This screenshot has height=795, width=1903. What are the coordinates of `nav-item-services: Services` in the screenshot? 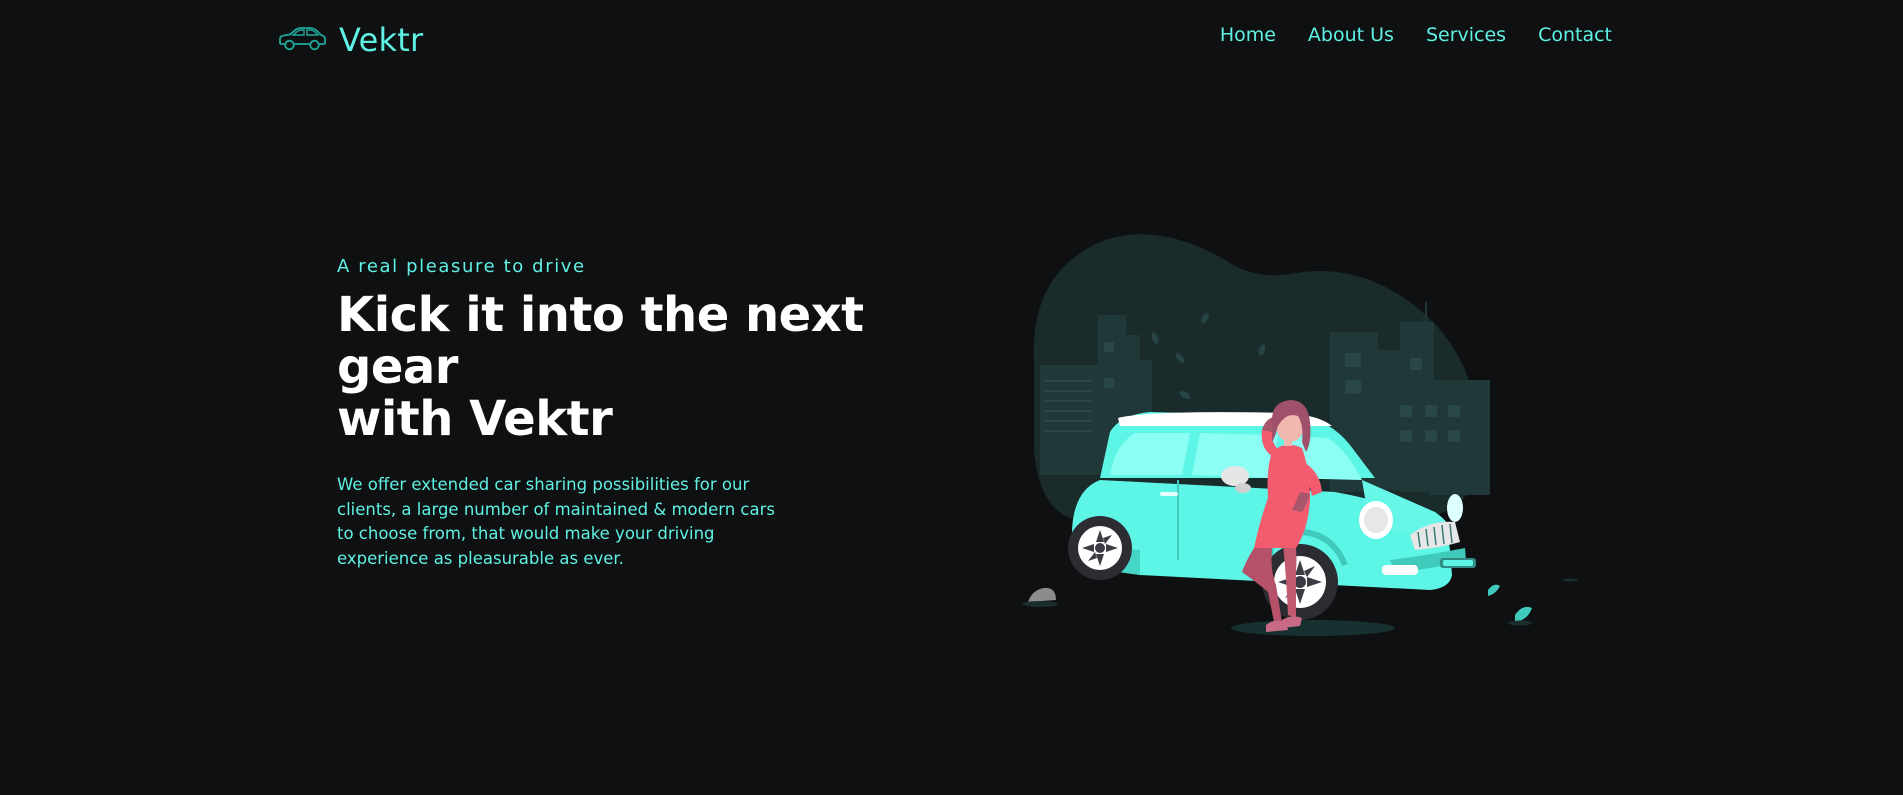 It's located at (1466, 35).